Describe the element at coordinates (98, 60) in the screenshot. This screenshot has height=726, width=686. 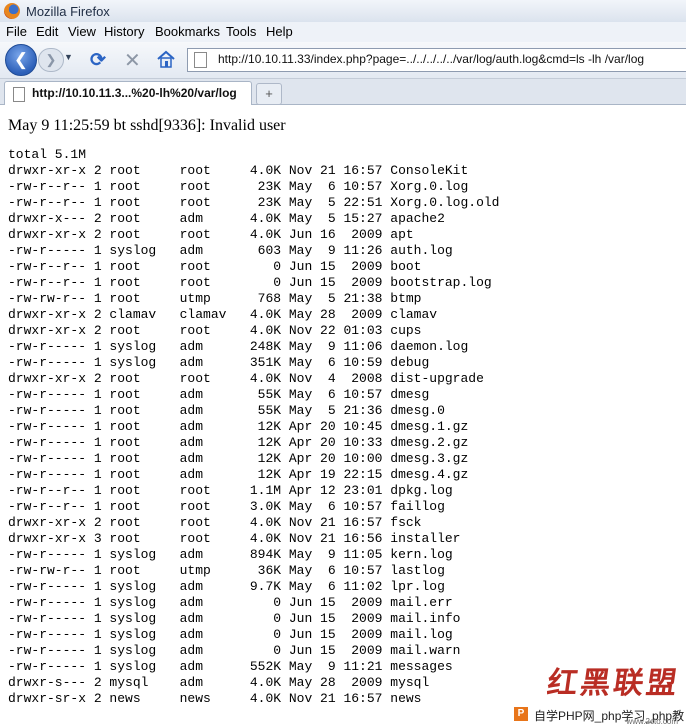
I see `reload-icon: ⟳` at that location.